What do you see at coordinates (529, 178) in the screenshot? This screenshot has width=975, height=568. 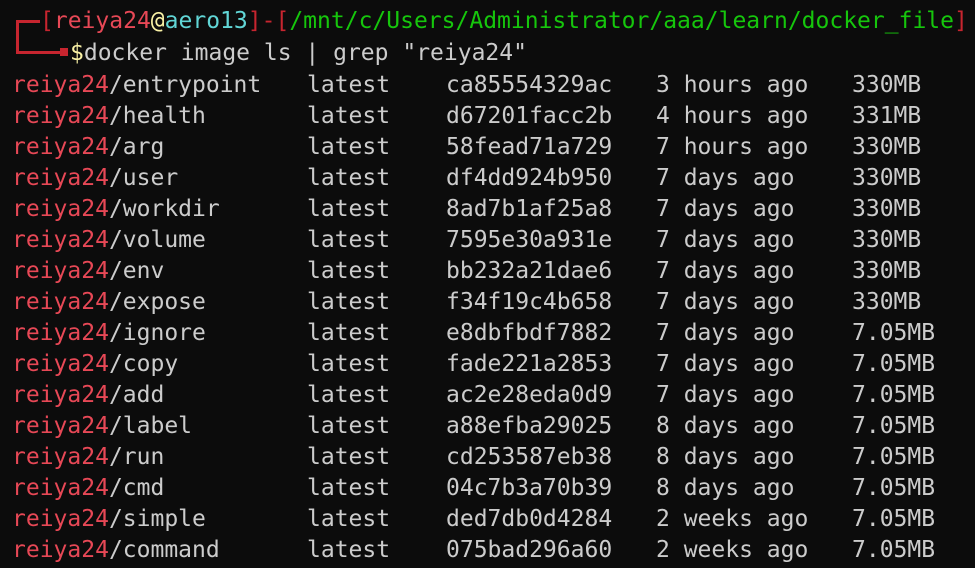 I see `image-id: df4dd924b950` at bounding box center [529, 178].